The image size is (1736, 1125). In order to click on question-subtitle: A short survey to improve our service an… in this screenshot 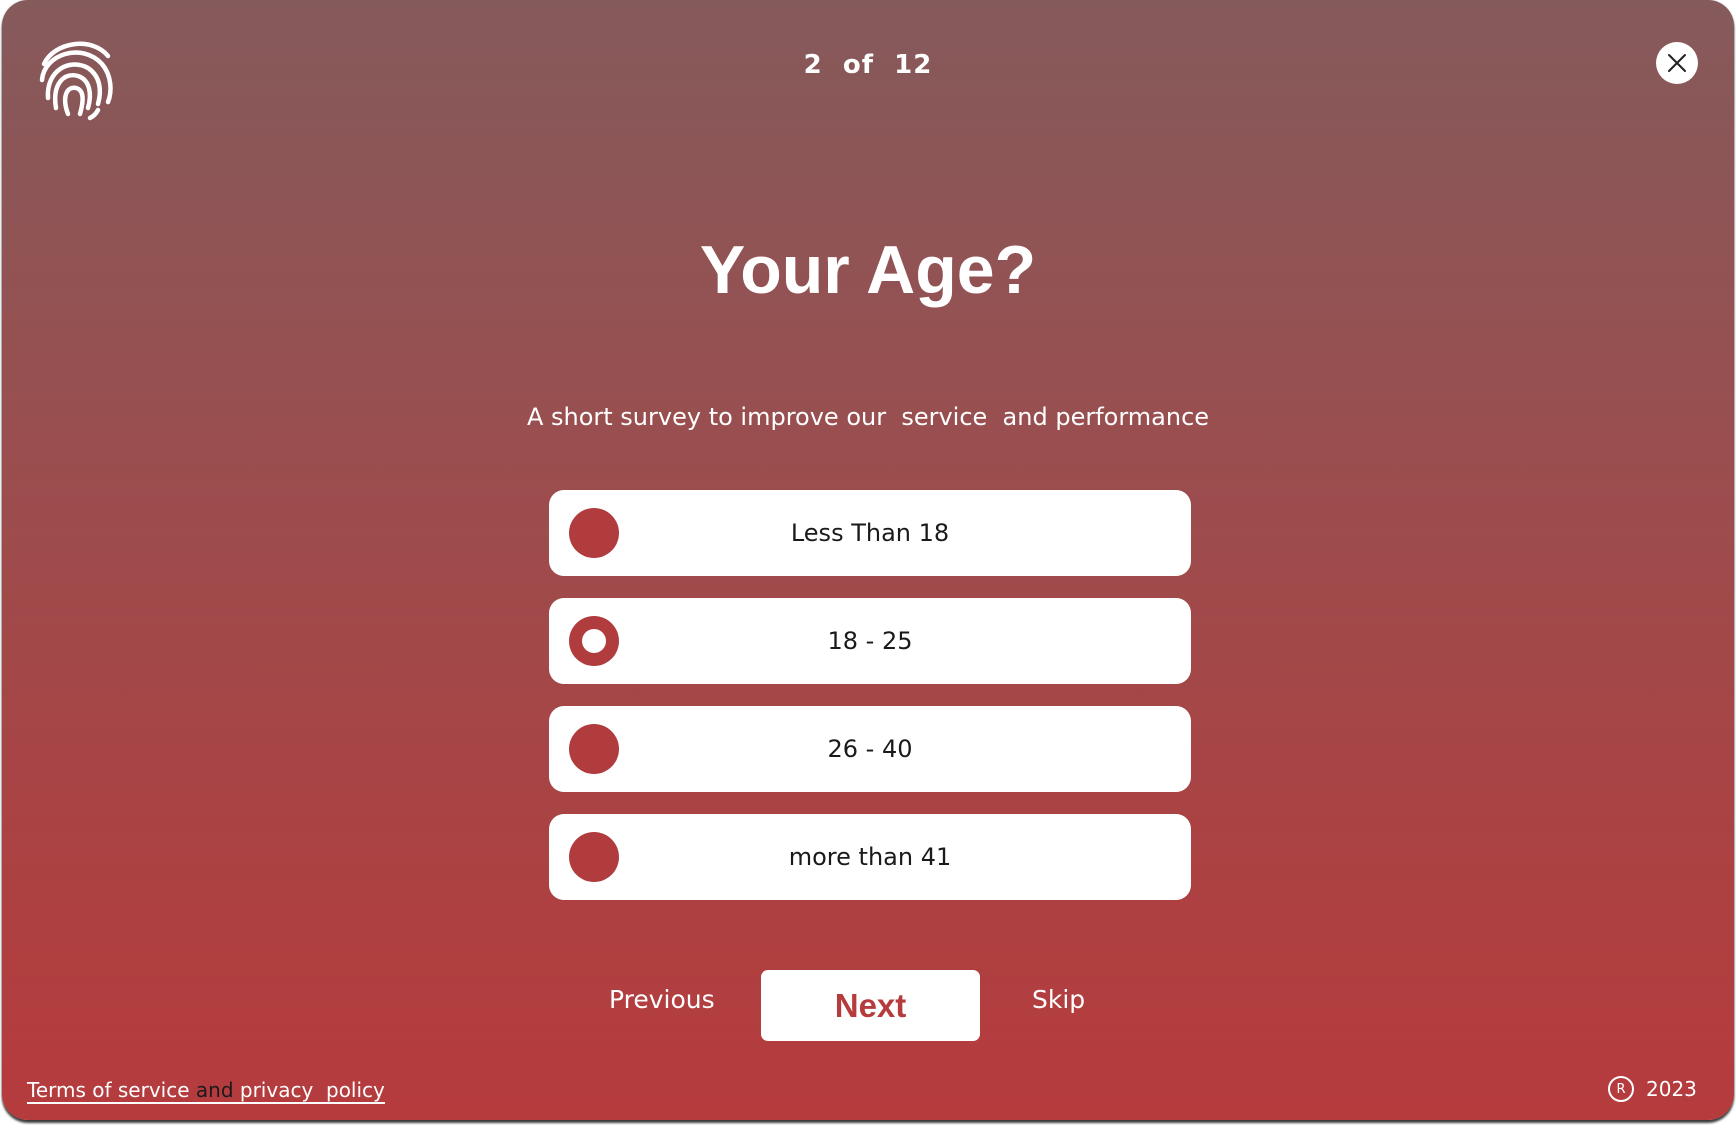, I will do `click(868, 417)`.